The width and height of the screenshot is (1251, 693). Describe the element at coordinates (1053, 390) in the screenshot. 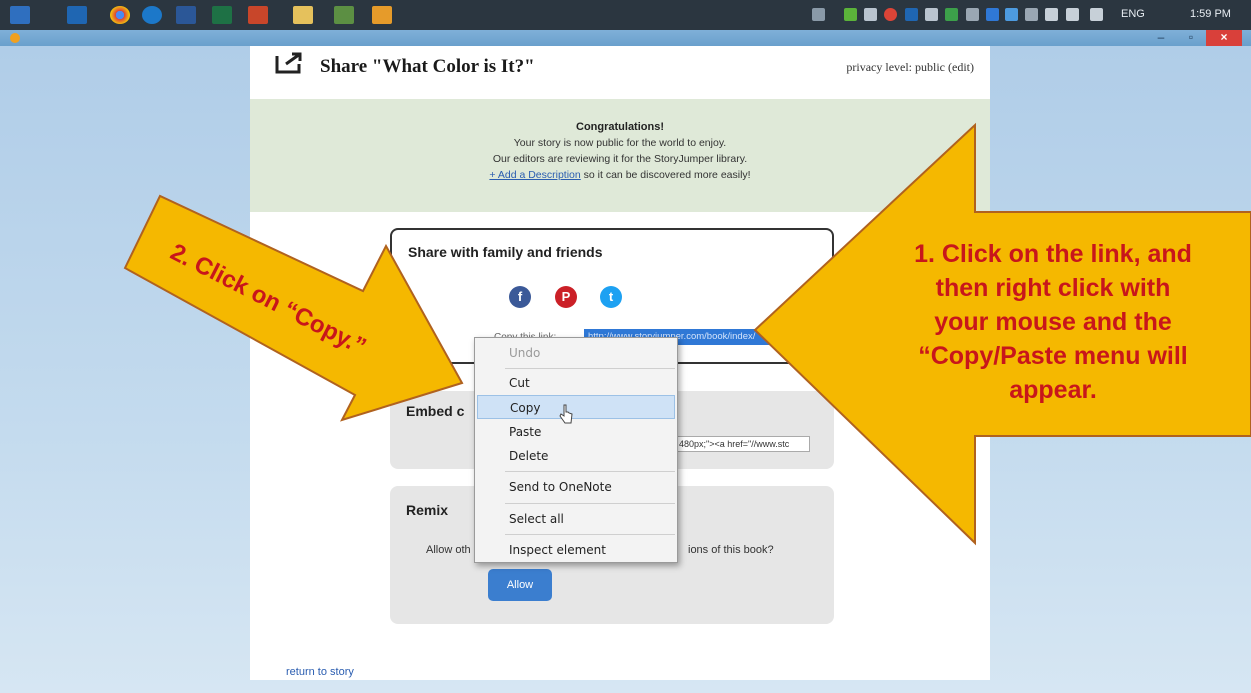

I see `right-callout-line-5: appear.` at that location.